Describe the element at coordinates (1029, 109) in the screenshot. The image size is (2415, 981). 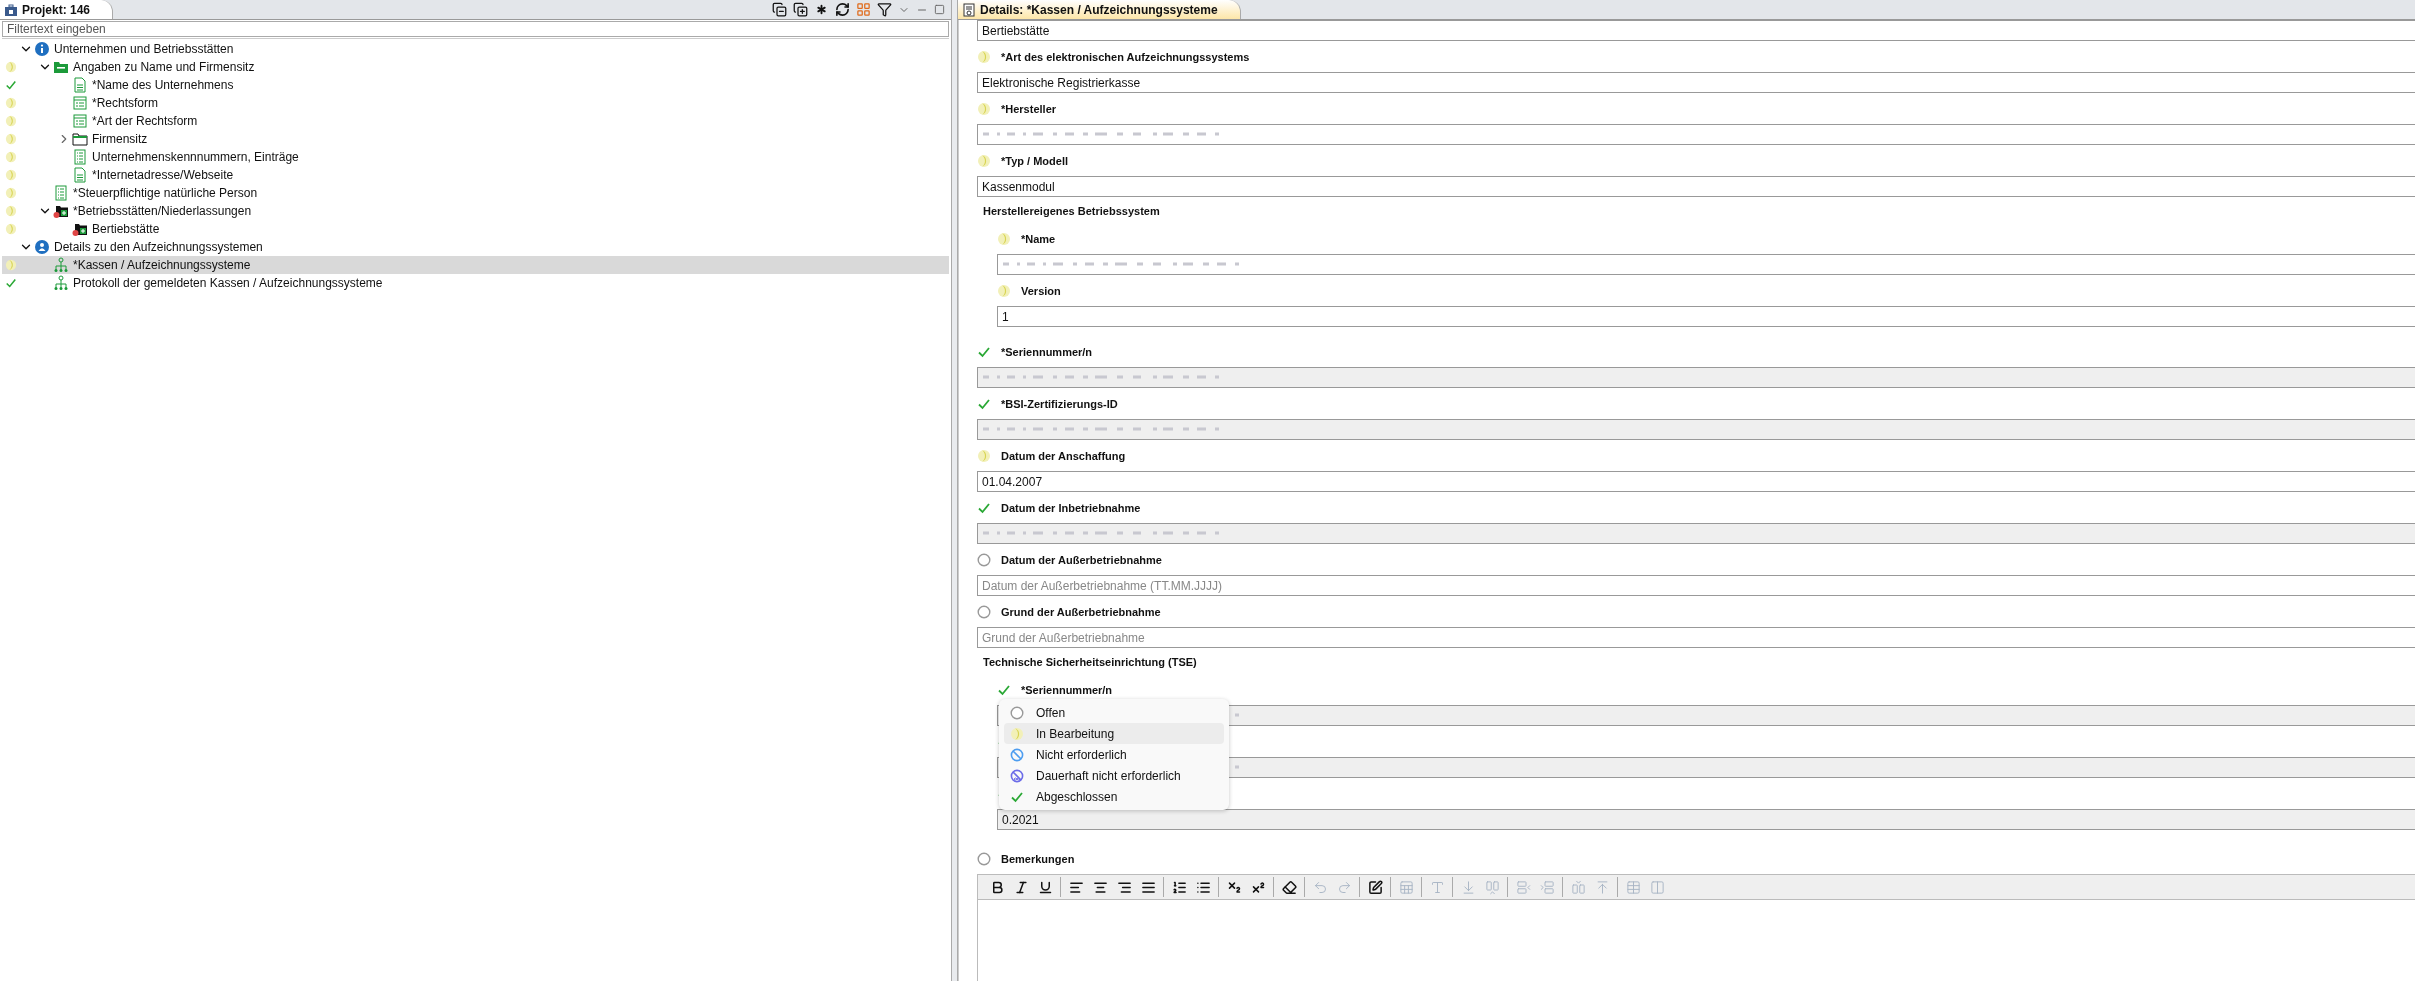
I see `field-label: *Hersteller` at that location.